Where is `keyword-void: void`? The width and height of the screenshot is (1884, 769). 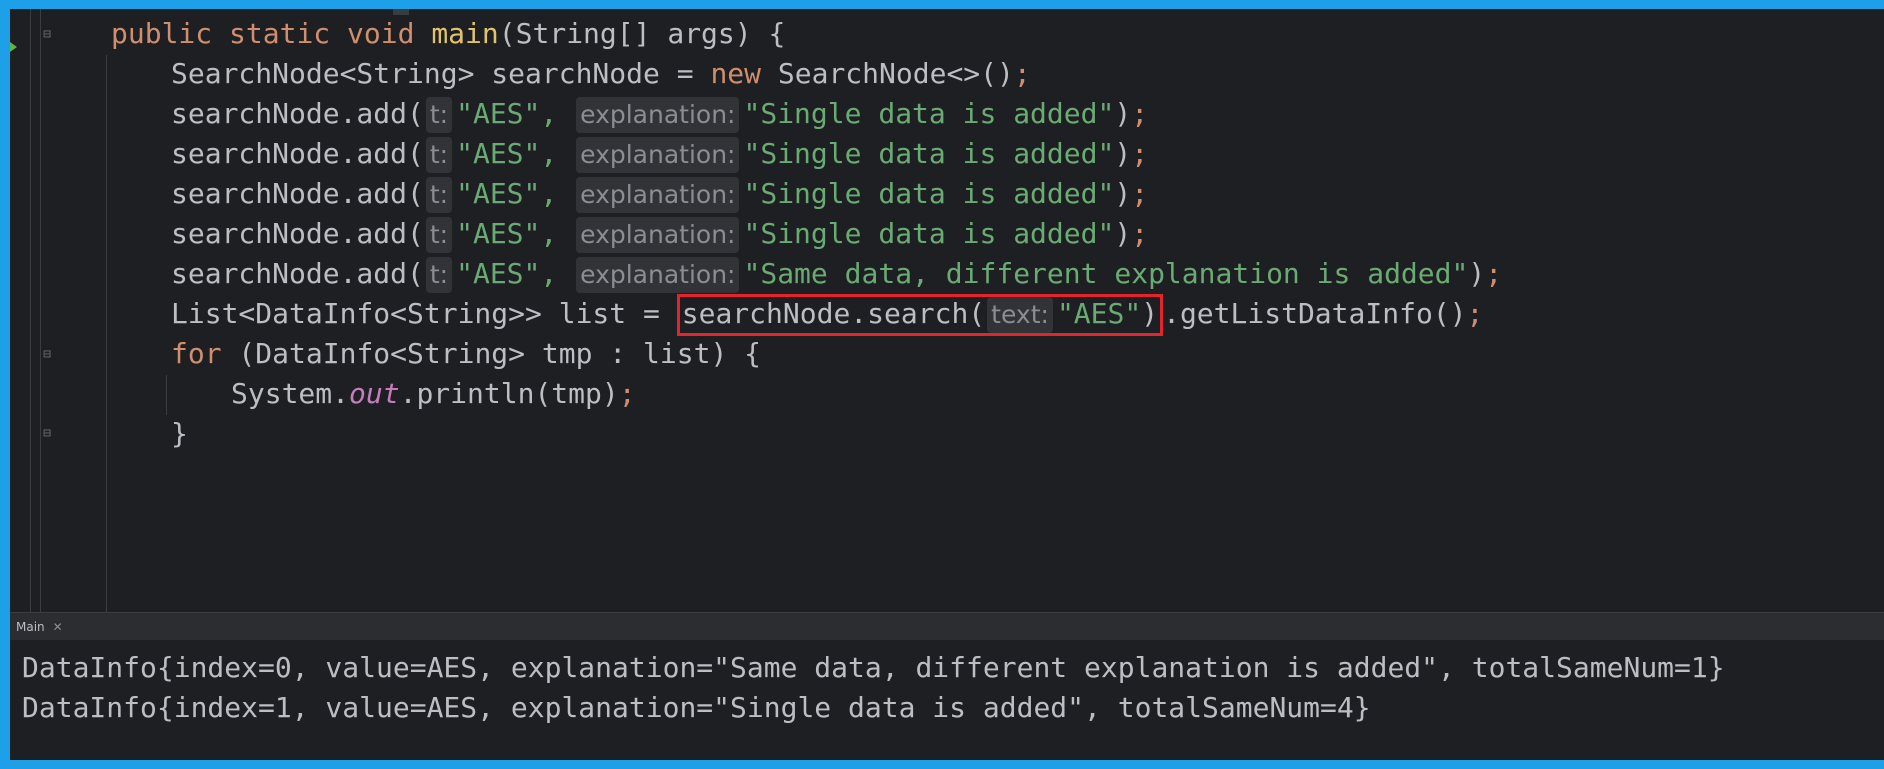
keyword-void: void is located at coordinates (381, 33).